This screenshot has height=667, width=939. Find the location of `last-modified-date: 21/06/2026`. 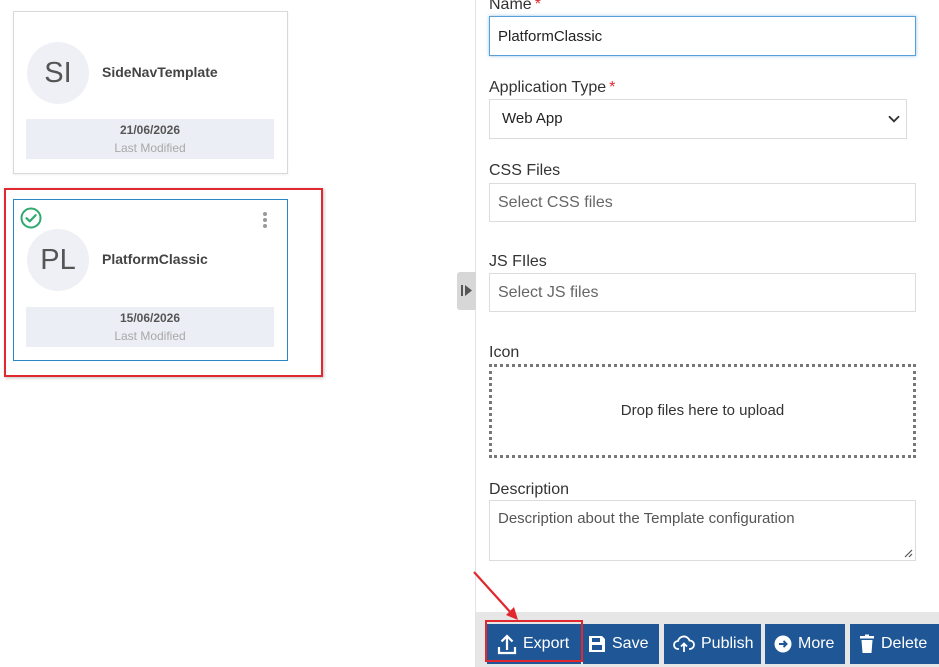

last-modified-date: 21/06/2026 is located at coordinates (150, 130).